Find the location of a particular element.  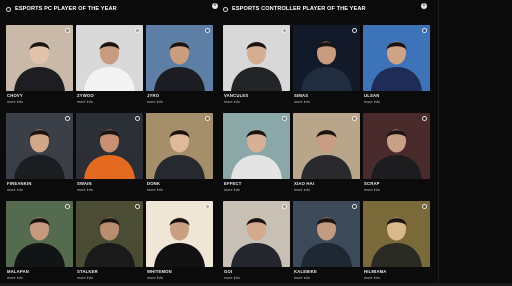

pc-player-card: STALKER more info is located at coordinates (109, 243).